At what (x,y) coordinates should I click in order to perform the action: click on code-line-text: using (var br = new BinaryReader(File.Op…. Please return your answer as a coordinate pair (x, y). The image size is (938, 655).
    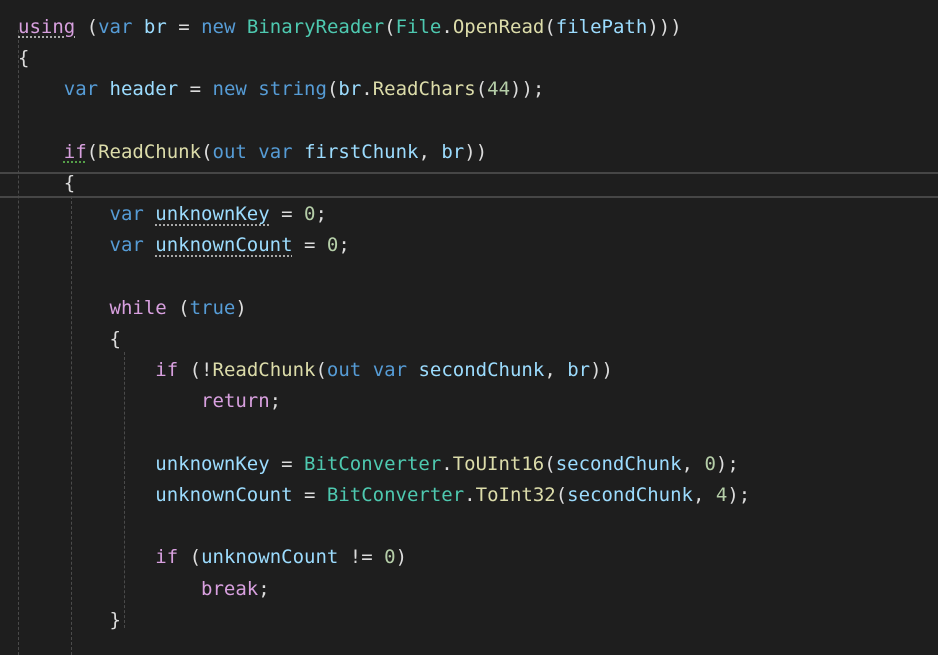
    Looking at the image, I should click on (350, 27).